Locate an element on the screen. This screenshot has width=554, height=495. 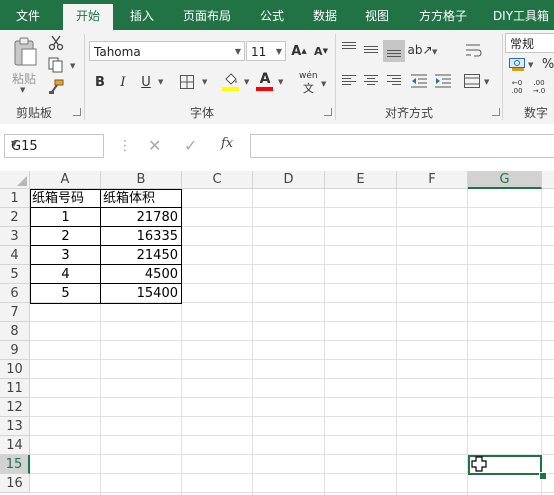
underline-button: U is located at coordinates (146, 82).